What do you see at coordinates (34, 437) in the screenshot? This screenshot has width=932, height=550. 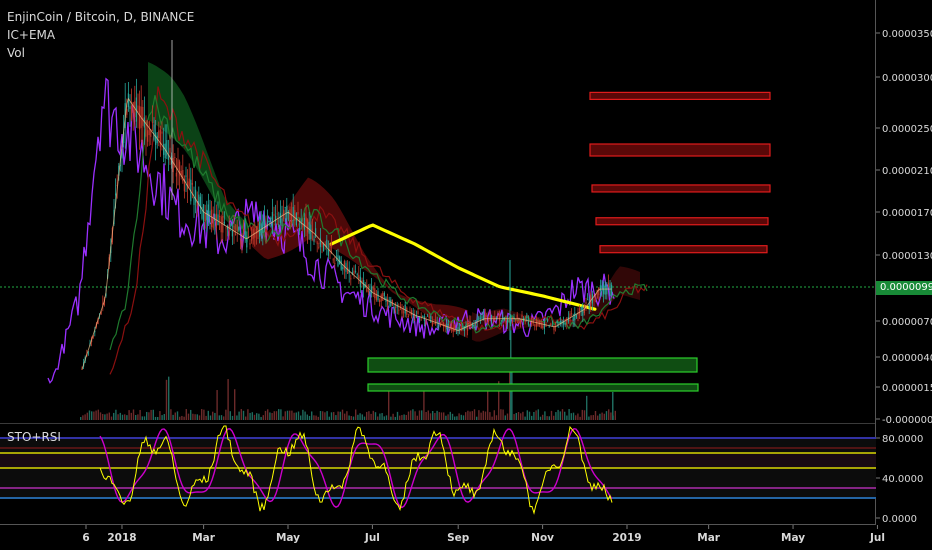 I see `sub-pane-title: STO+RSI` at bounding box center [34, 437].